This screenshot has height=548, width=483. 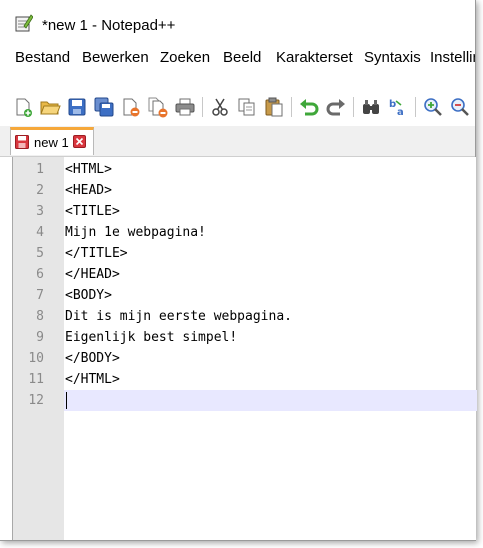 What do you see at coordinates (400, 112) in the screenshot?
I see `svg-text: a` at bounding box center [400, 112].